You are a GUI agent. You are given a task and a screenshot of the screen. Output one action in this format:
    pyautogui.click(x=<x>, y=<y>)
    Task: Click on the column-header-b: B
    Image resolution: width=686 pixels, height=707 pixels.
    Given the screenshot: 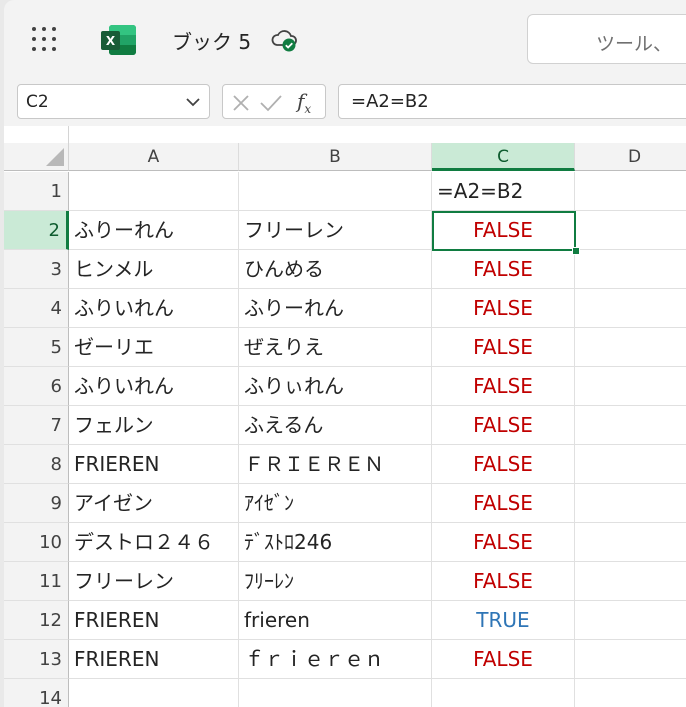 What is the action you would take?
    pyautogui.click(x=335, y=157)
    